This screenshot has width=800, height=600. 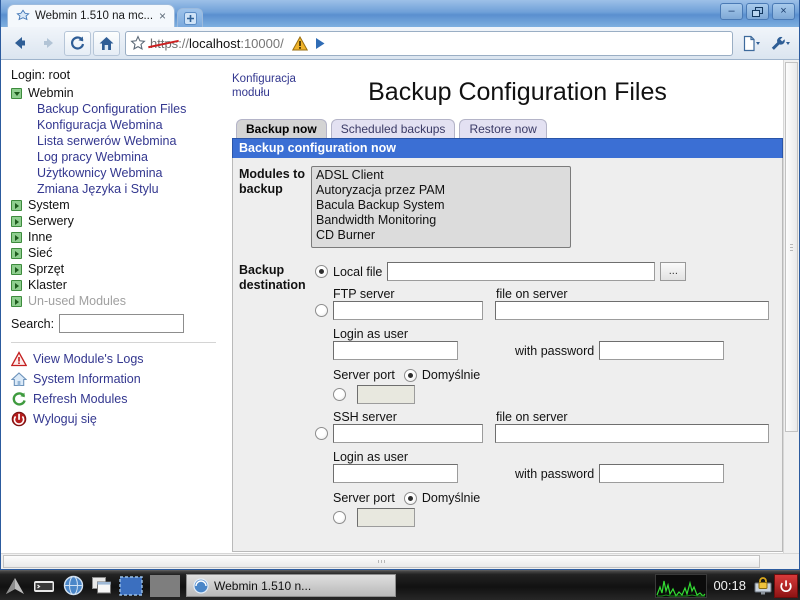 What do you see at coordinates (780, 43) in the screenshot?
I see `tools-menu-button` at bounding box center [780, 43].